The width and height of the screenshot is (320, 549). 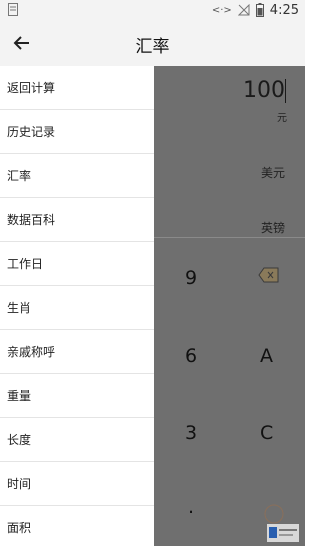 I want to click on keypad-divider, so click(x=229, y=237).